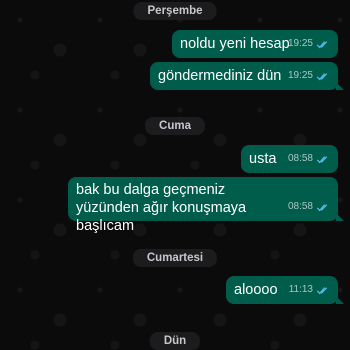 This screenshot has height=350, width=350. Describe the element at coordinates (300, 289) in the screenshot. I see `message-time: 11:13` at that location.